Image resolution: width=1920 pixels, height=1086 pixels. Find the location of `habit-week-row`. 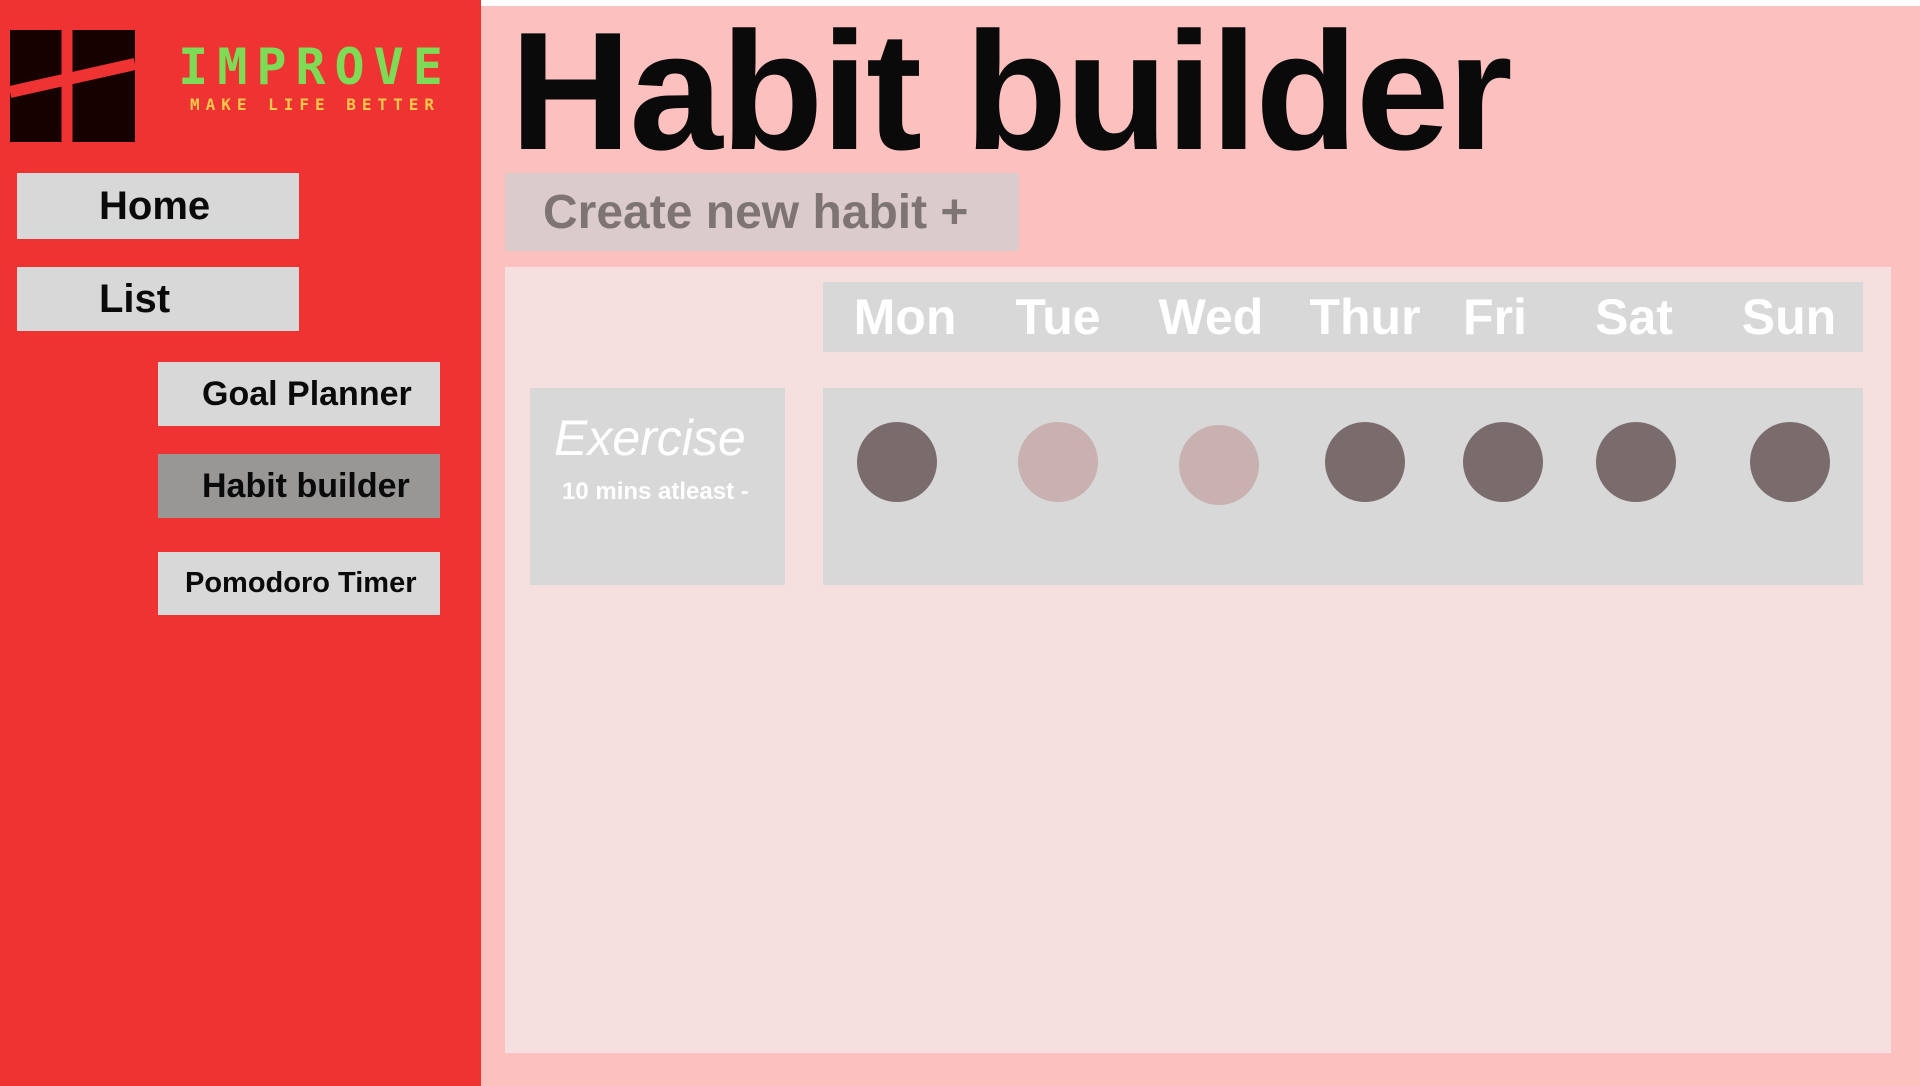

habit-week-row is located at coordinates (1343, 486).